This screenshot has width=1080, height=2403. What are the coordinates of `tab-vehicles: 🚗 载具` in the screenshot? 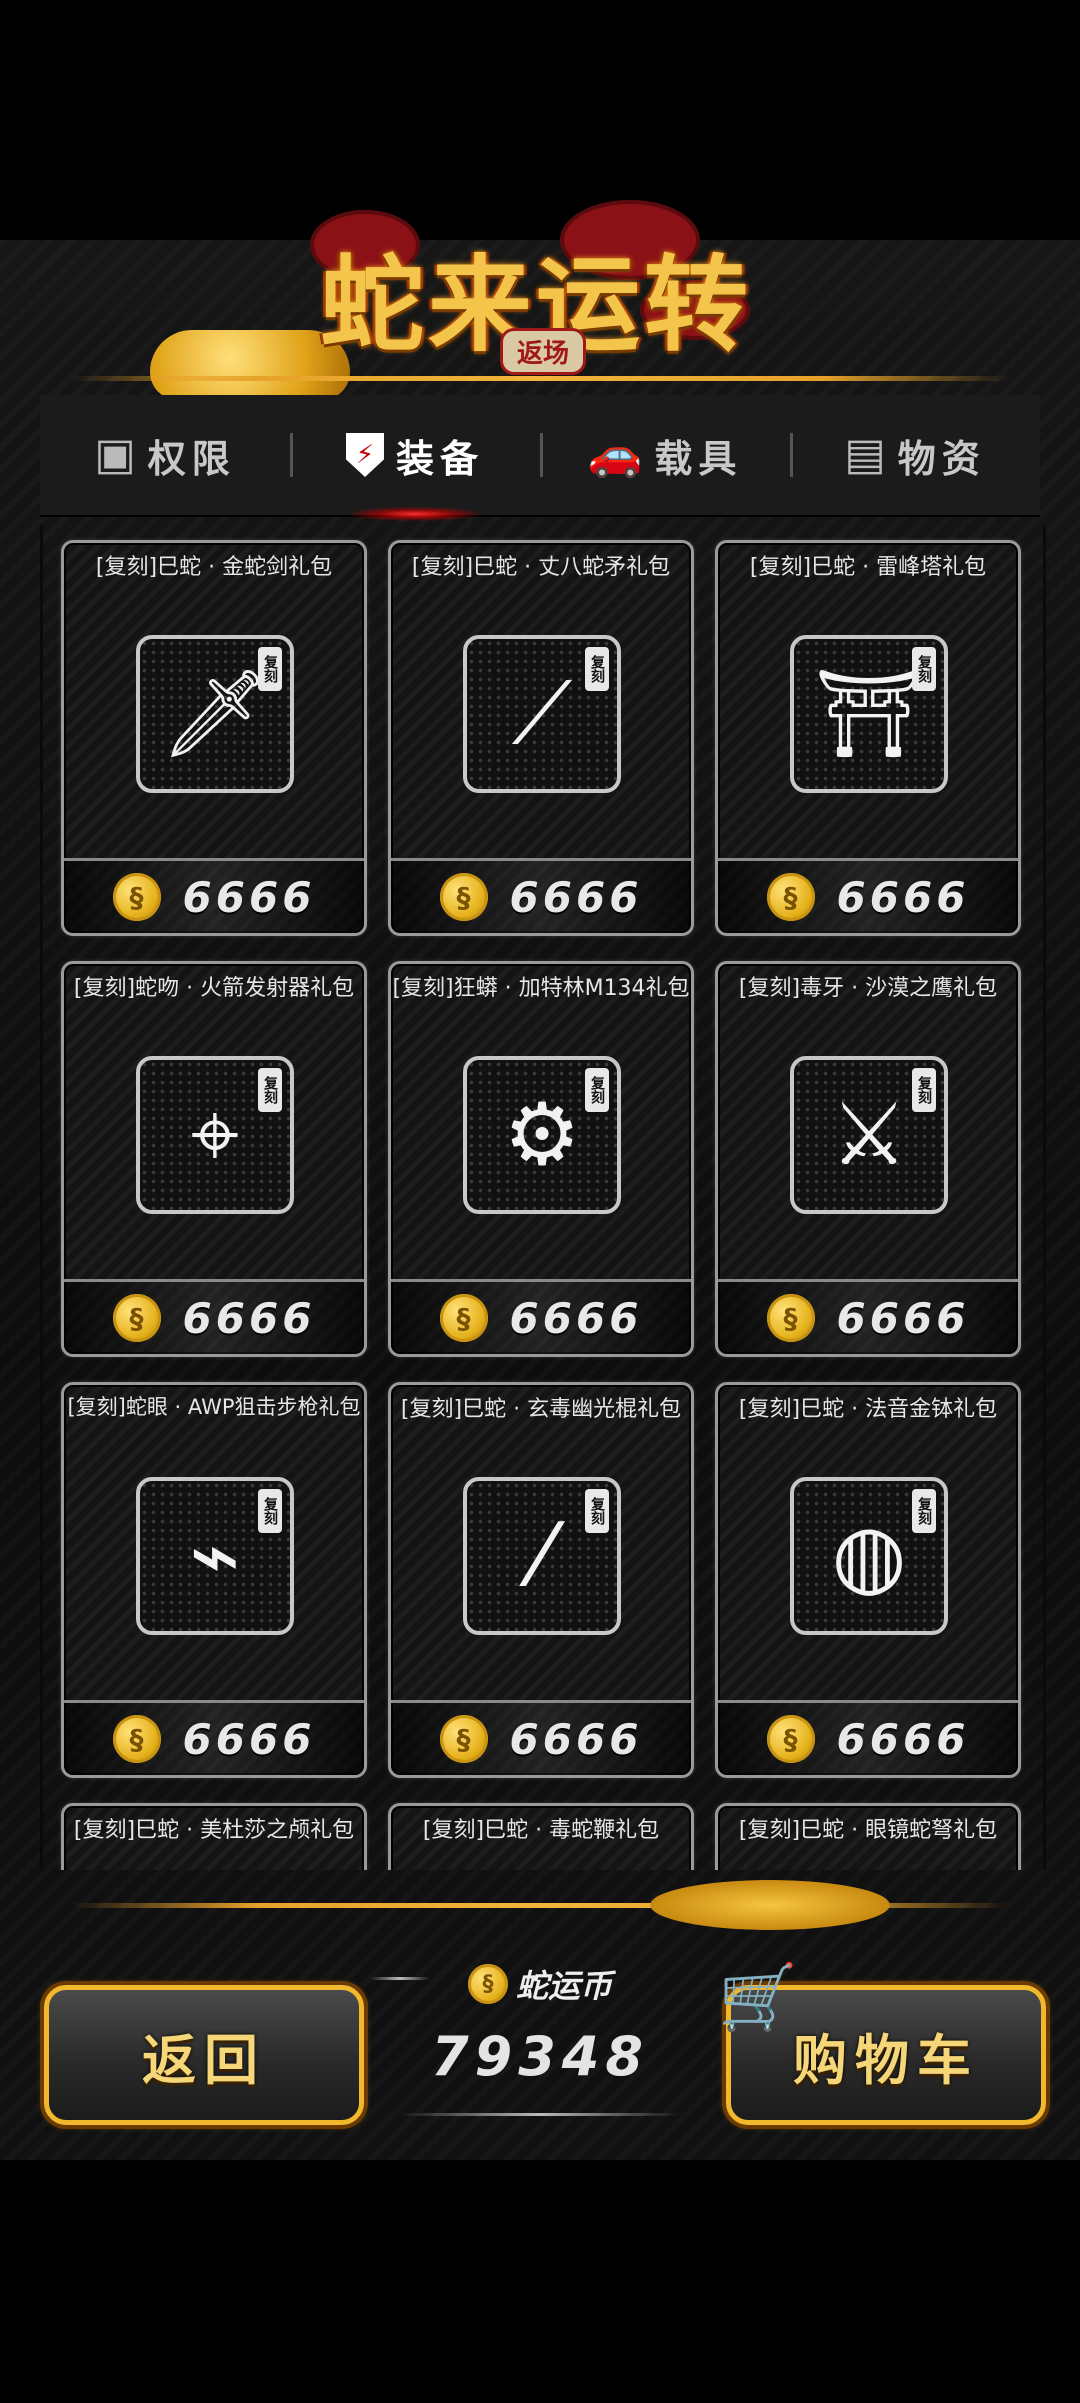 It's located at (665, 455).